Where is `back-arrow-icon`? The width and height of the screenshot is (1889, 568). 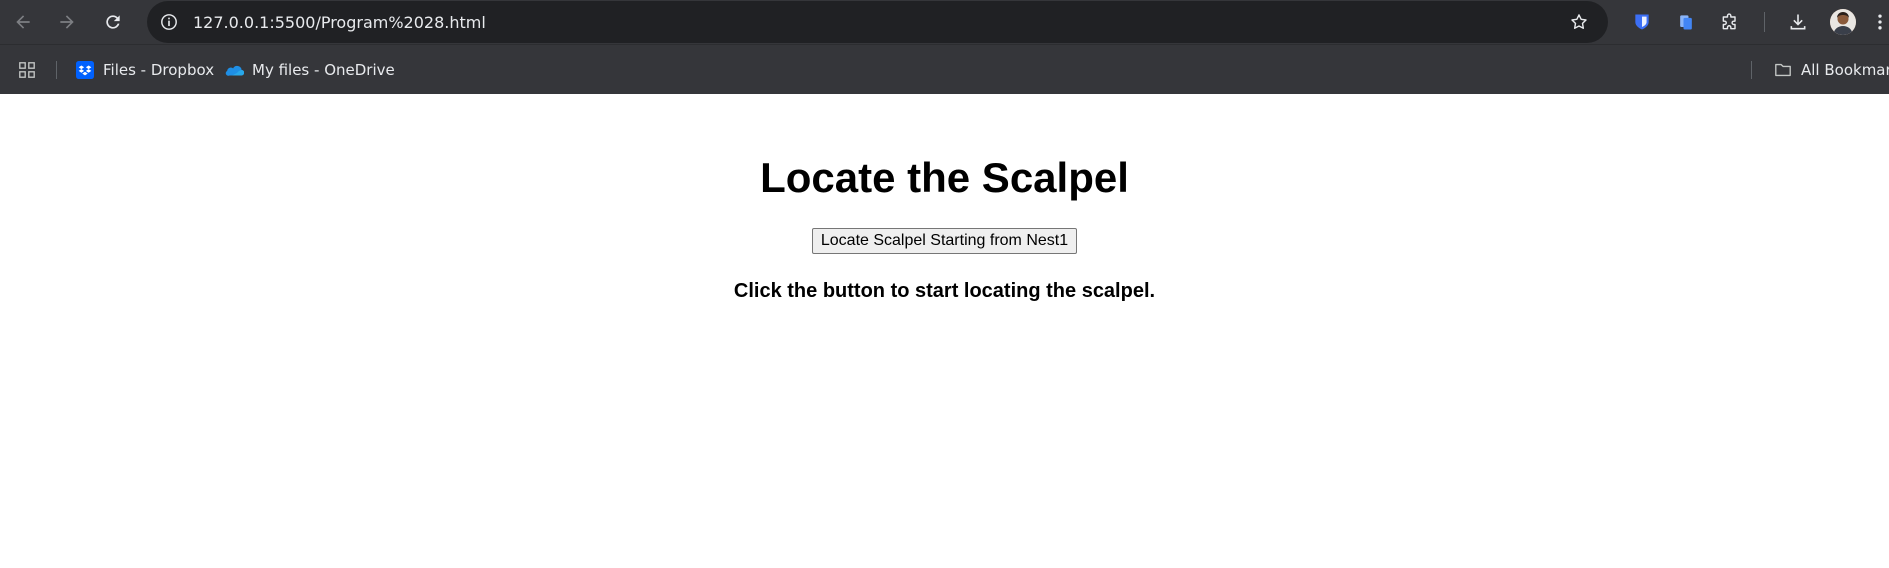 back-arrow-icon is located at coordinates (23, 22).